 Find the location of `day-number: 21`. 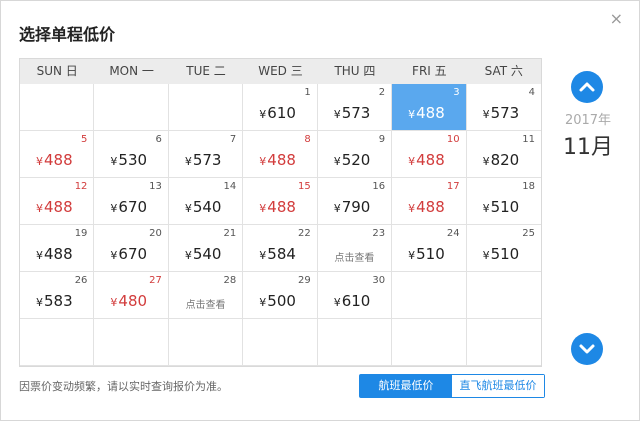

day-number: 21 is located at coordinates (230, 233).